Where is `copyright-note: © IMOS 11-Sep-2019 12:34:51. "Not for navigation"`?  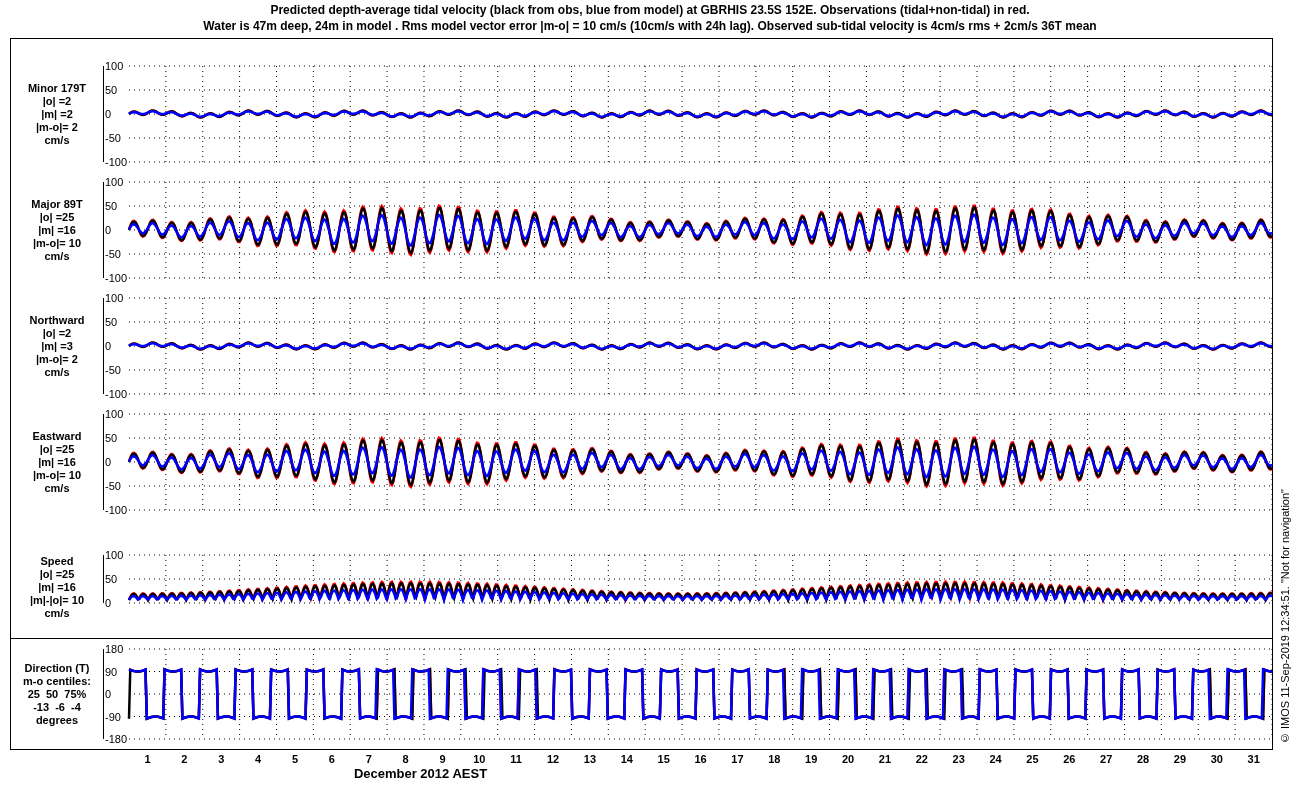
copyright-note: © IMOS 11-Sep-2019 12:34:51. "Not for navigation" is located at coordinates (1284, 616).